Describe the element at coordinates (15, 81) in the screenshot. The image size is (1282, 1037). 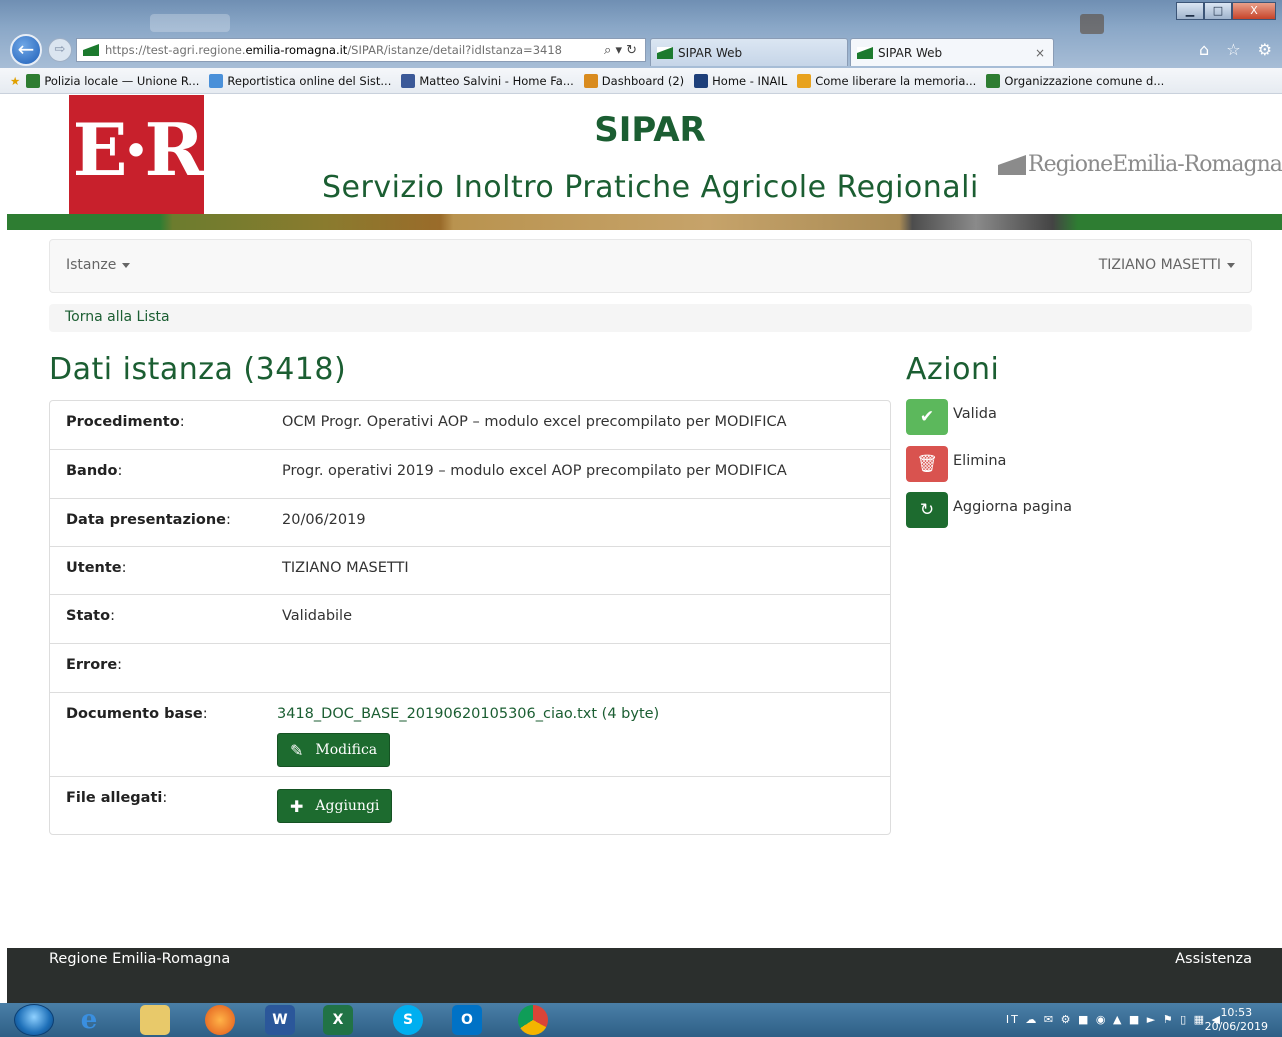
I see `favorites-star-icon: ★` at that location.